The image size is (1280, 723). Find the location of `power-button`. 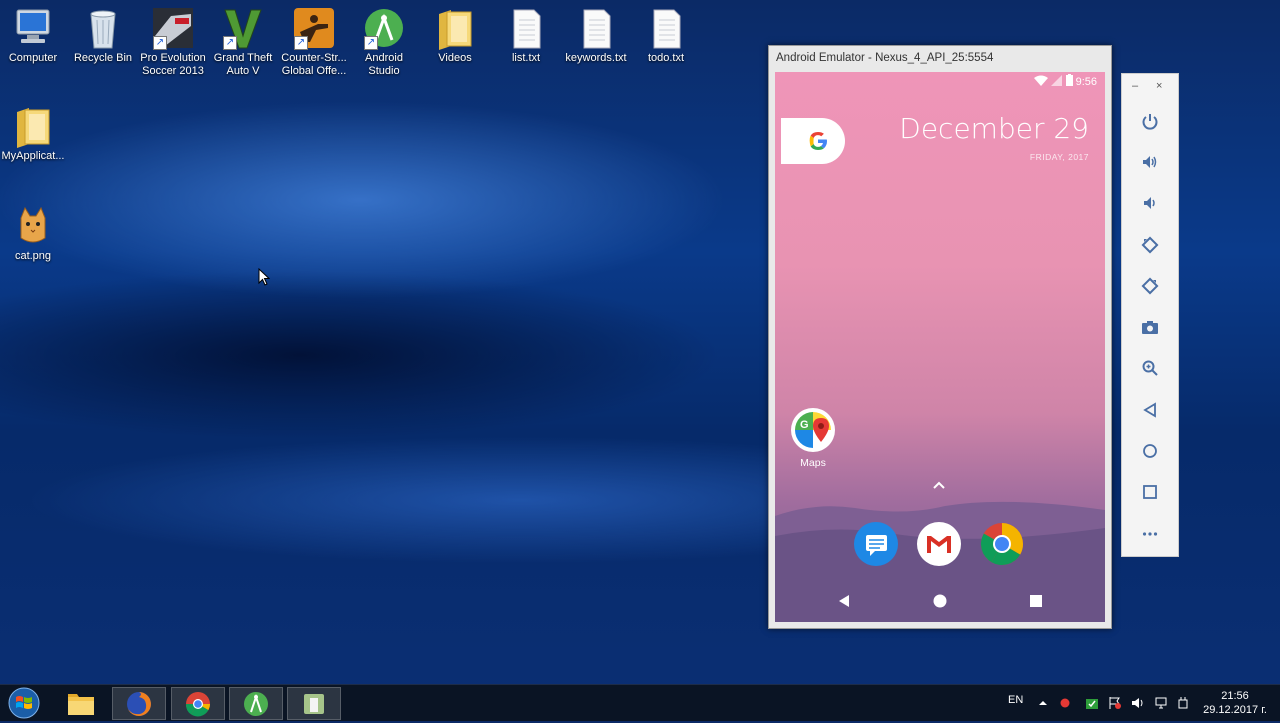

power-button is located at coordinates (1150, 120).